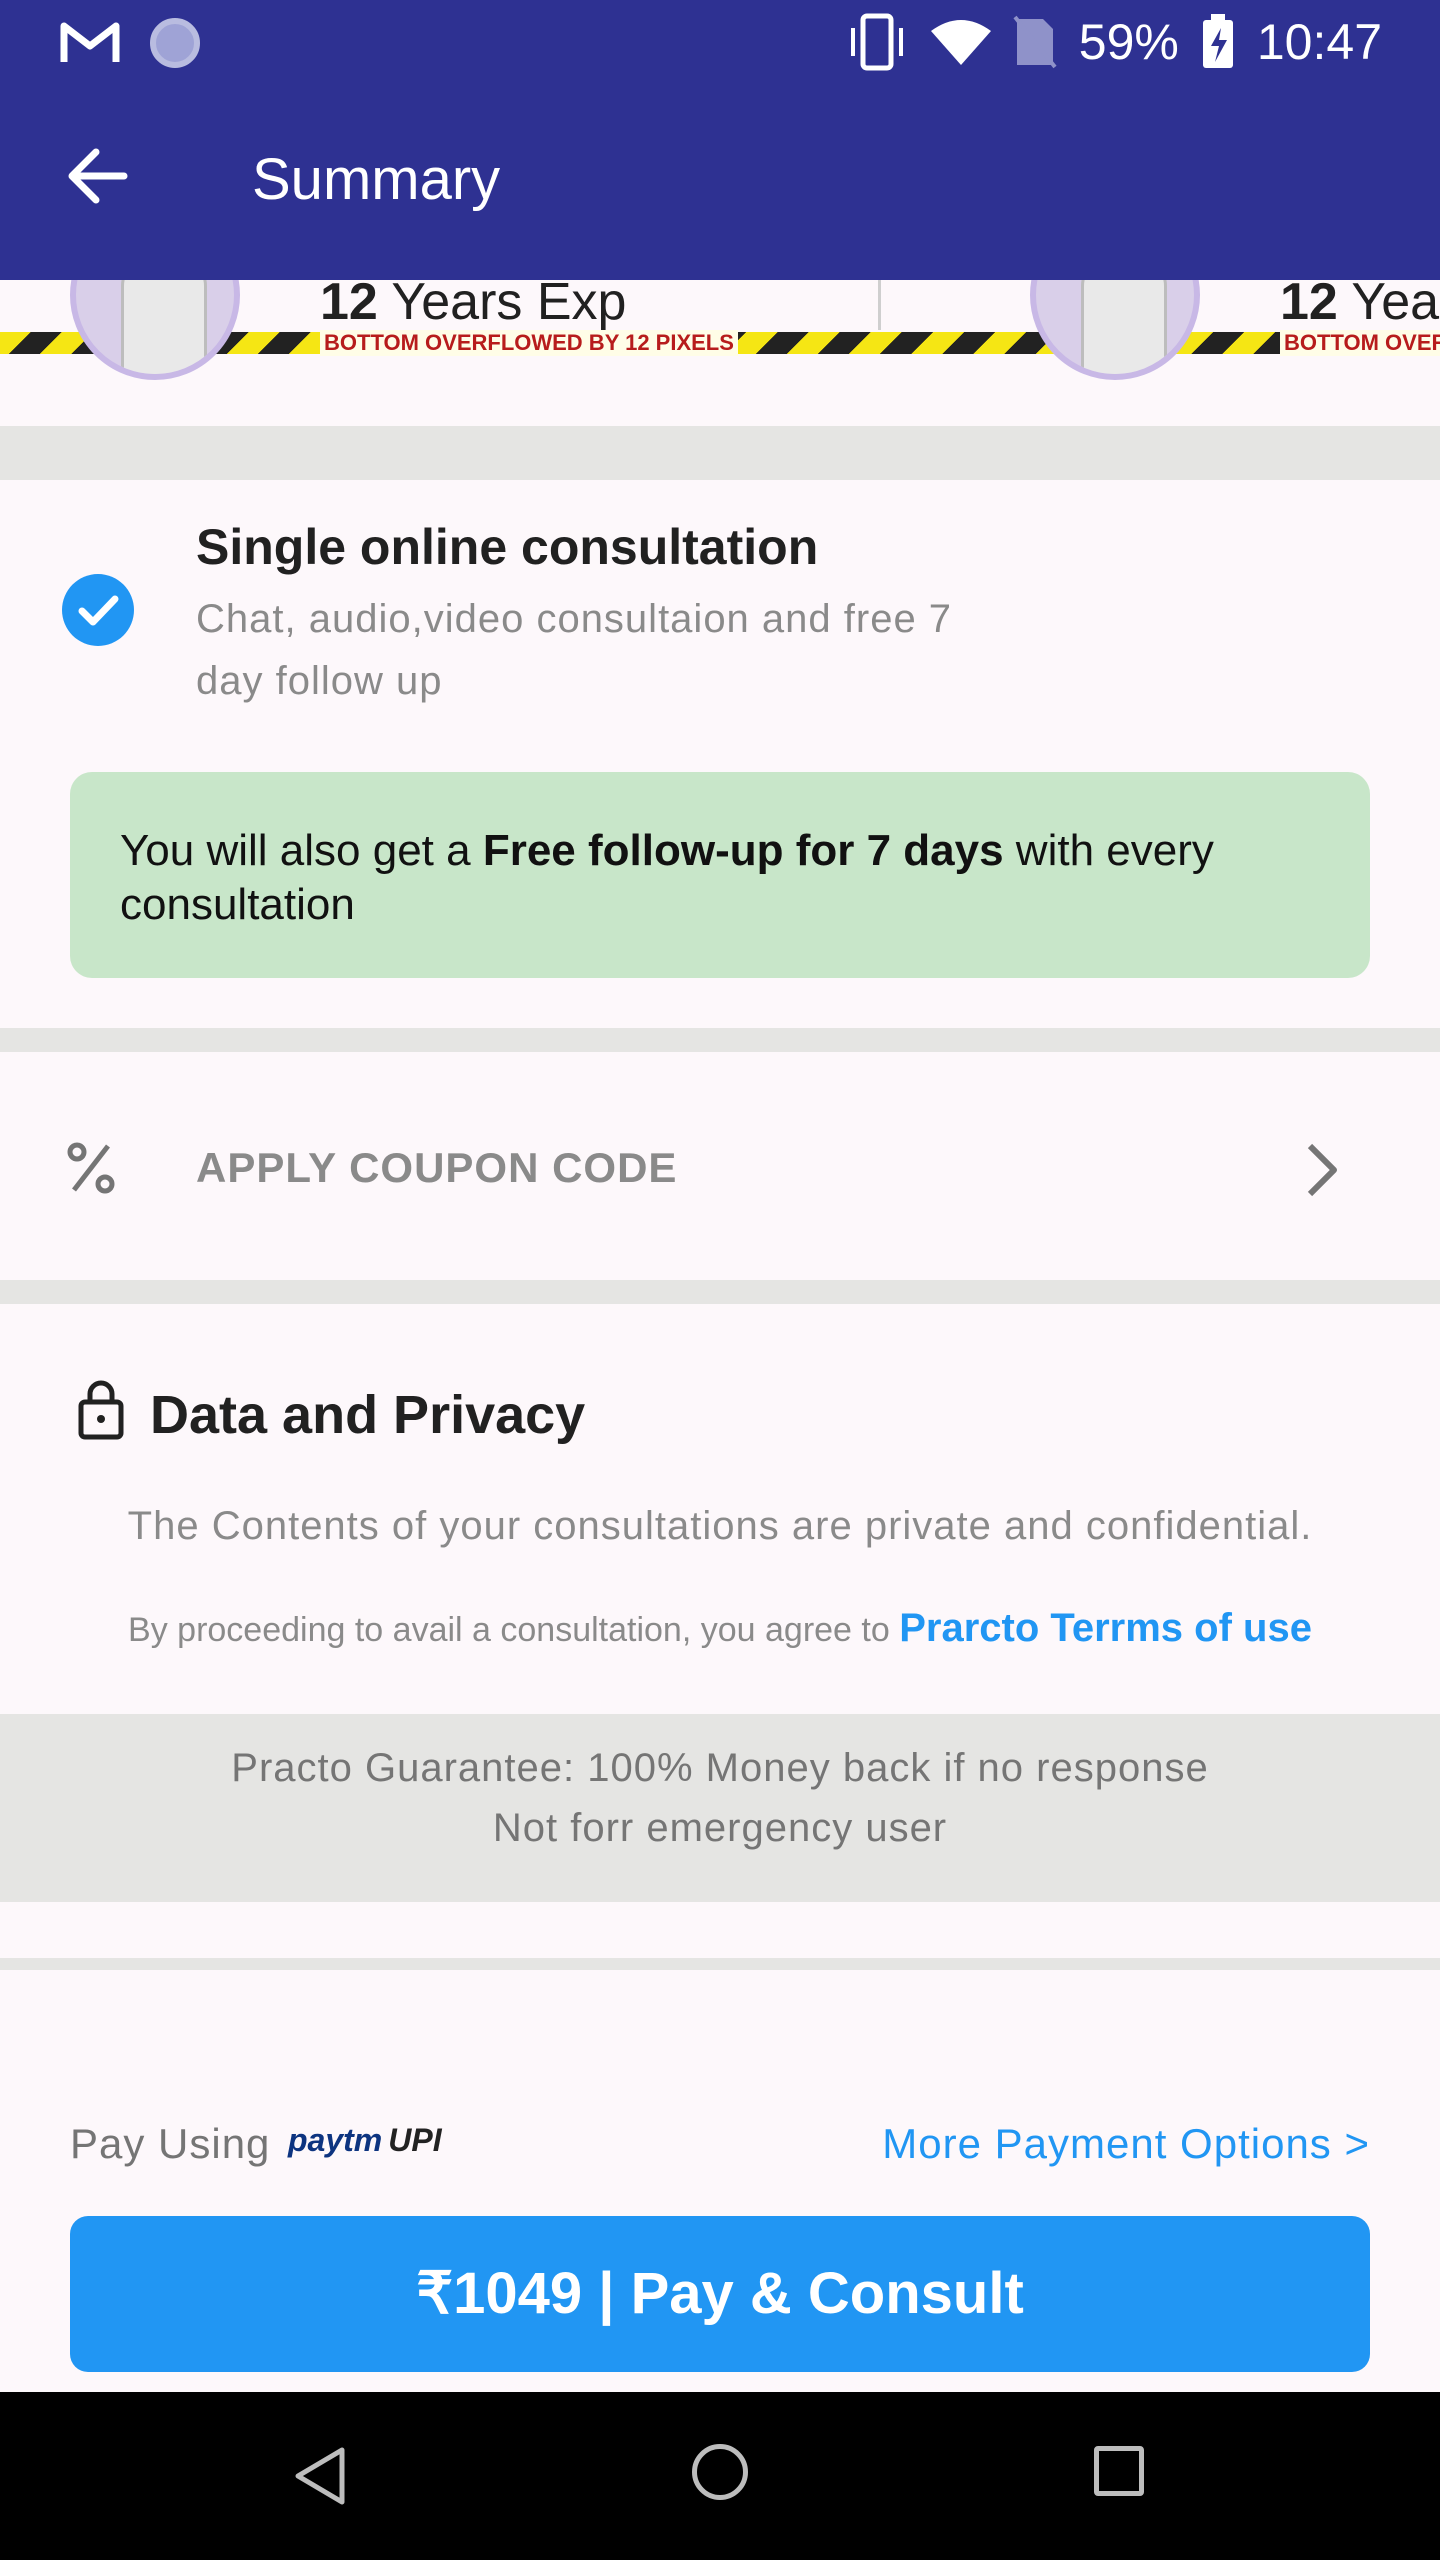 The width and height of the screenshot is (1440, 2560). I want to click on checkmark-icon, so click(98, 610).